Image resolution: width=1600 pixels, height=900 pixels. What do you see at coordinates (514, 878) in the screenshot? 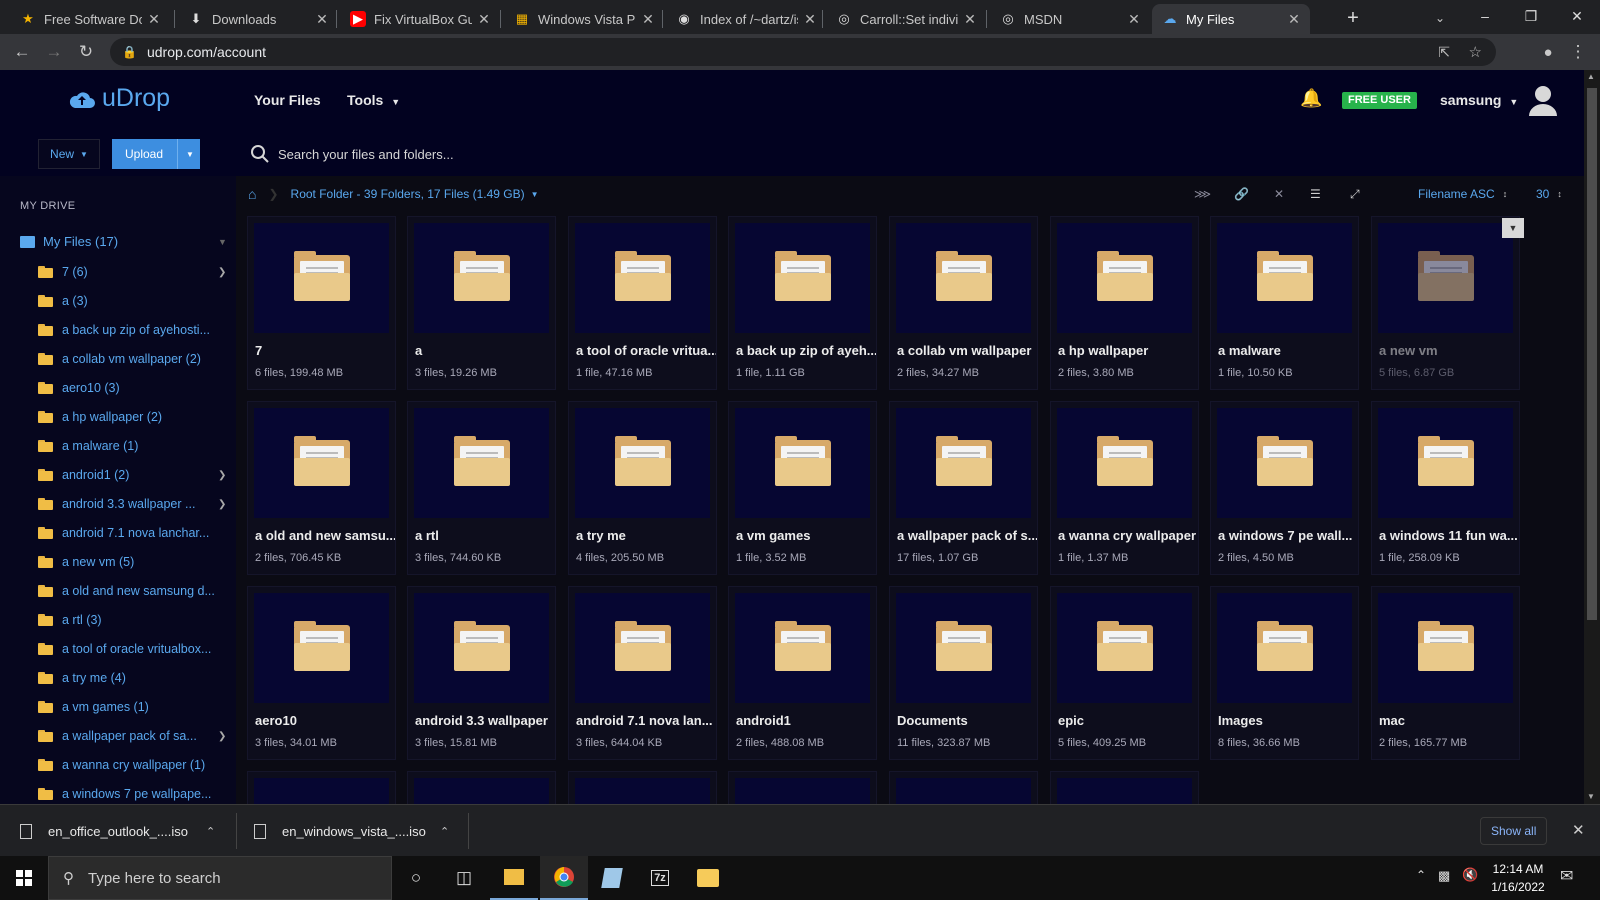
I see `file-explorer-icon` at bounding box center [514, 878].